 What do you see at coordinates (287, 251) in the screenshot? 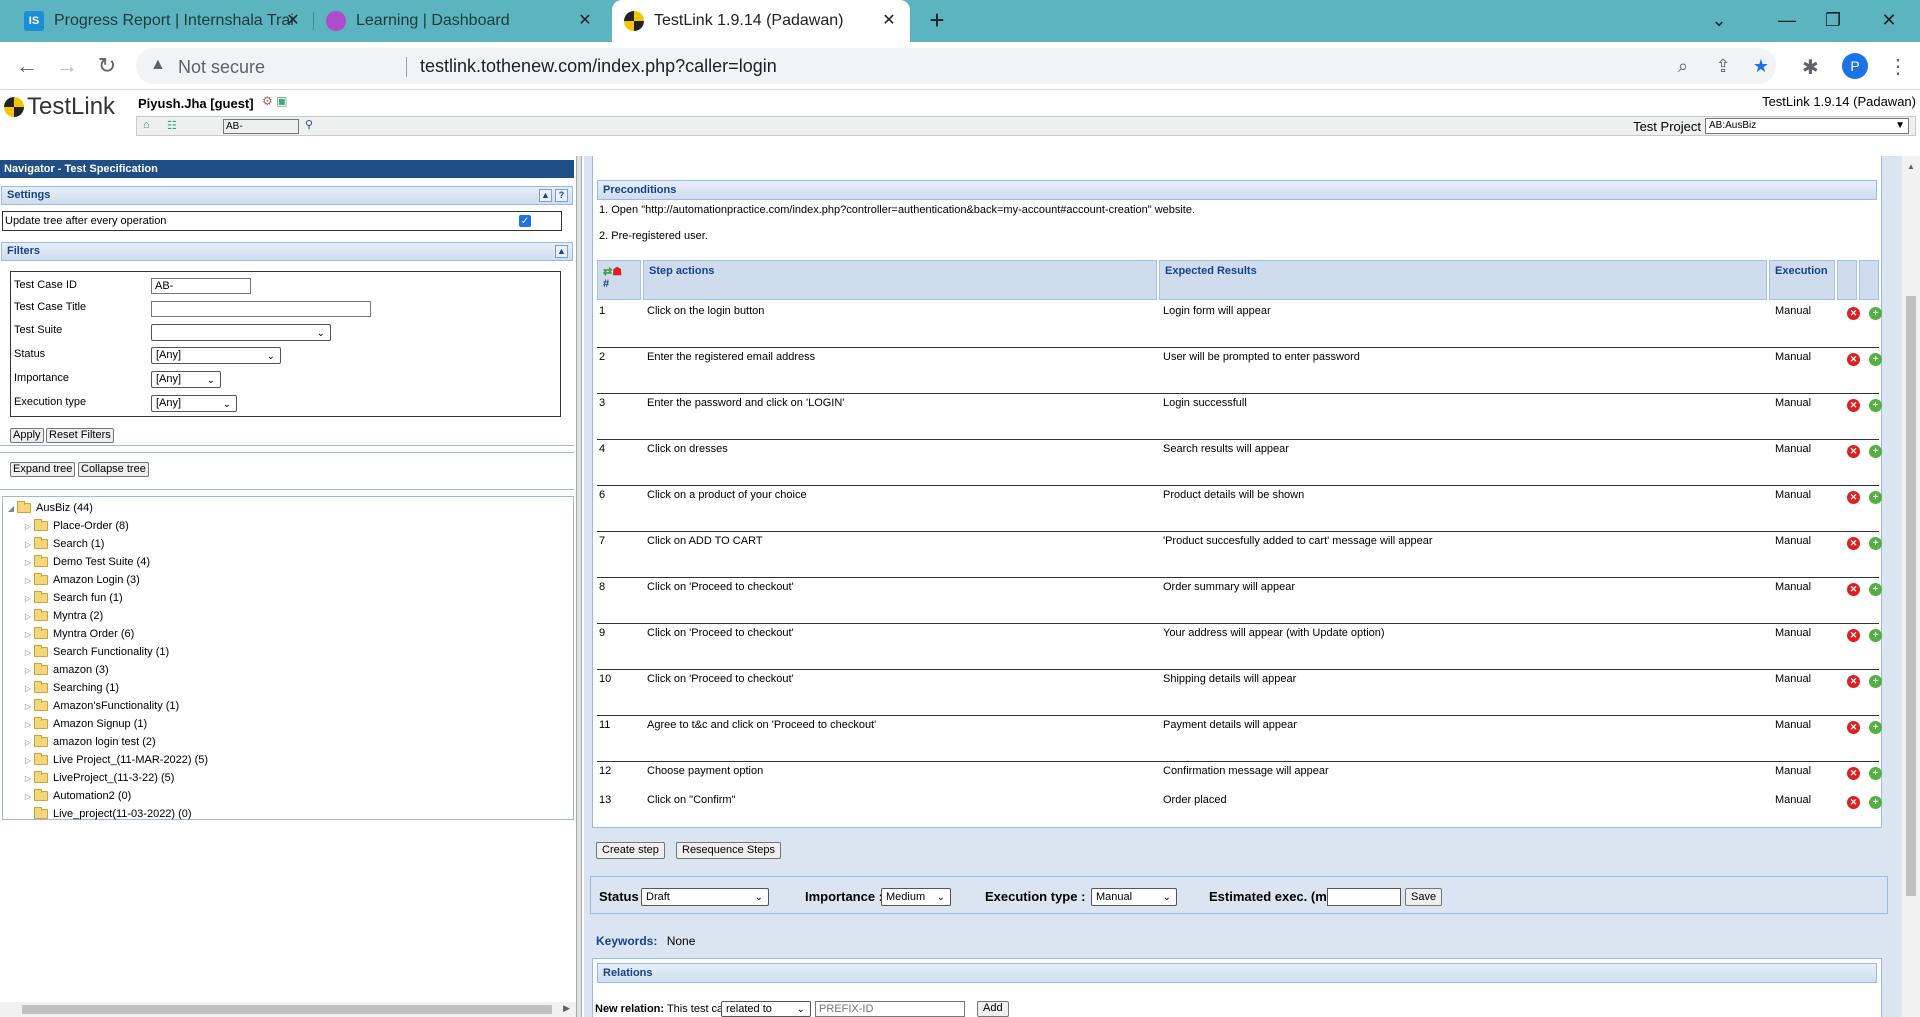
I see `filters-panel-header: Filters ▲` at bounding box center [287, 251].